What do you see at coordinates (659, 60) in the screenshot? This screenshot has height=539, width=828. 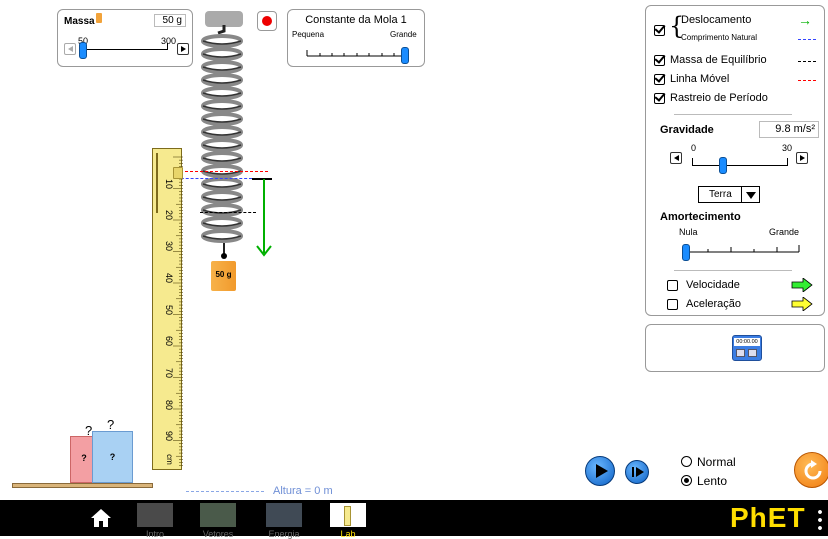 I see `equilibrium-checkbox` at bounding box center [659, 60].